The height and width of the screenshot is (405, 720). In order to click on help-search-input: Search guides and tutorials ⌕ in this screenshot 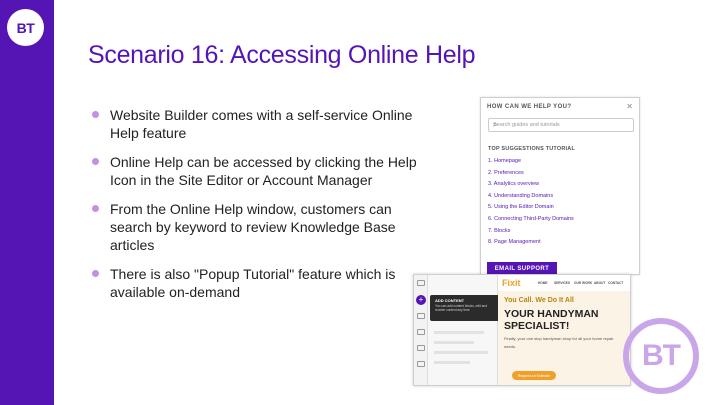, I will do `click(561, 125)`.